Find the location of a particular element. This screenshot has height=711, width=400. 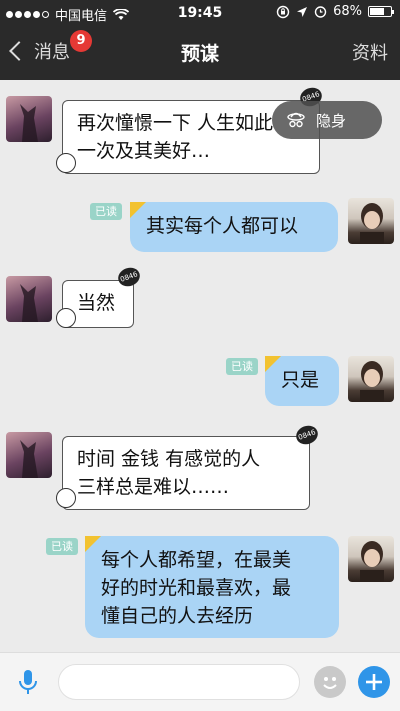

battery-percent: 68% is located at coordinates (347, 11).